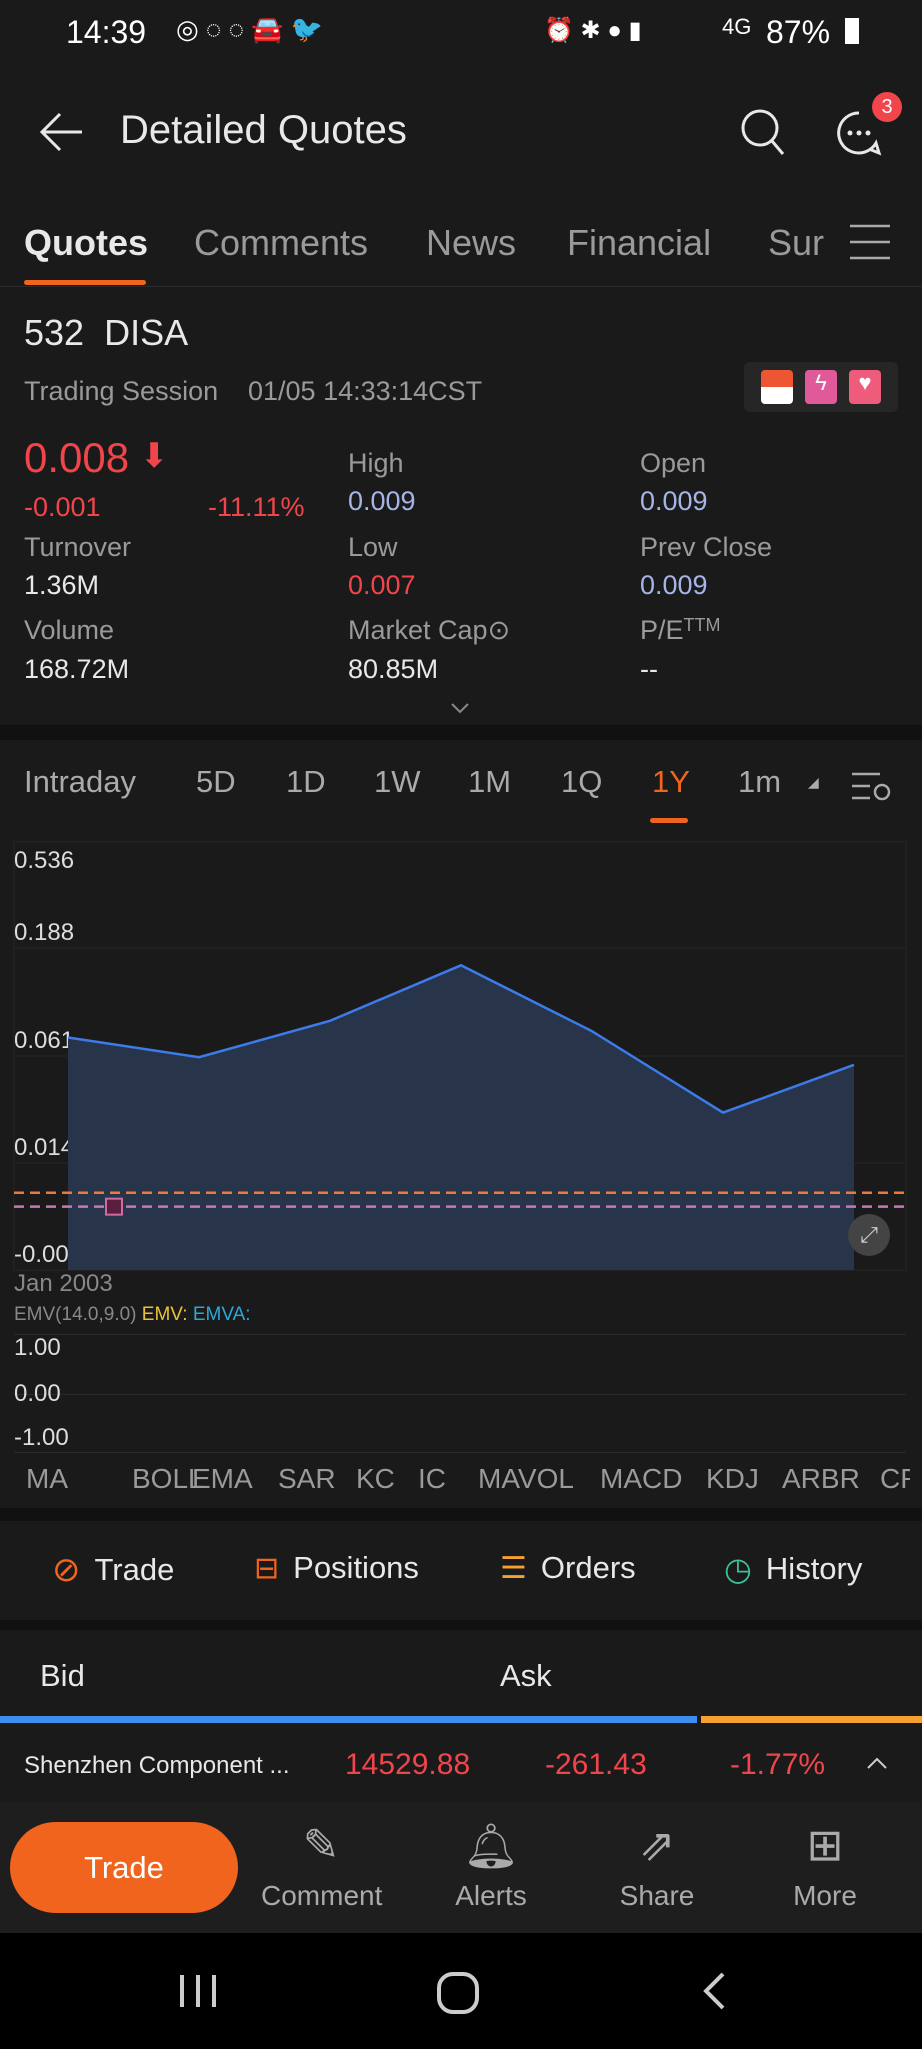 The width and height of the screenshot is (922, 2049). Describe the element at coordinates (491, 1866) in the screenshot. I see `alerts-button: 🔔︎ Alerts` at that location.